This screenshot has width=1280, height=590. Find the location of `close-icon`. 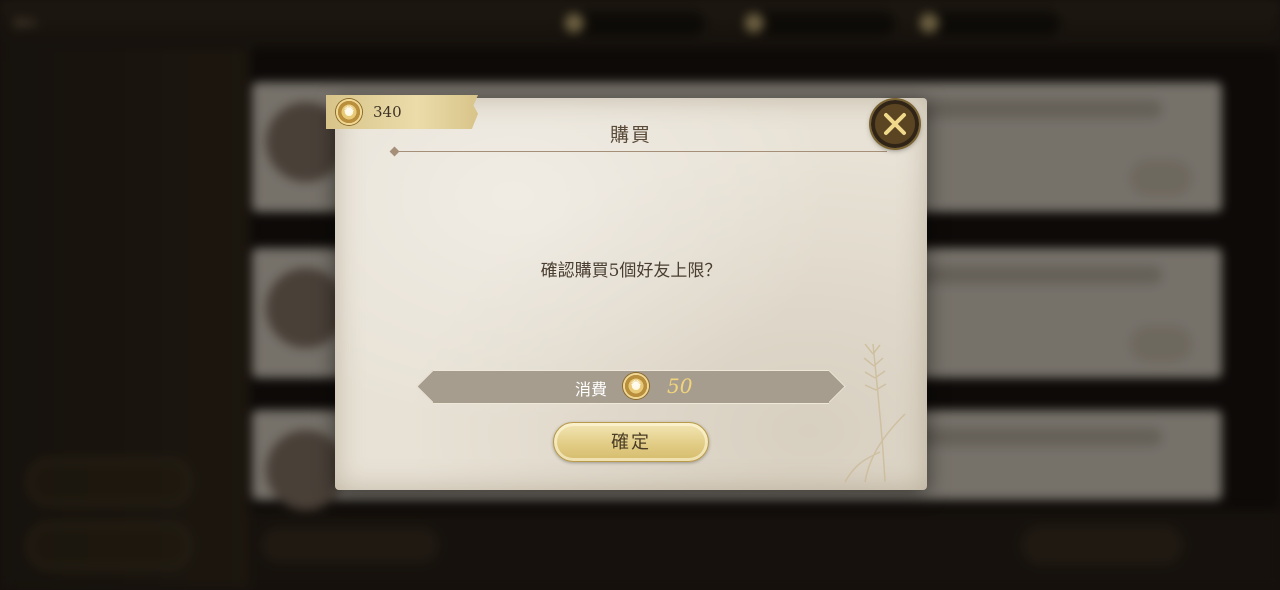

close-icon is located at coordinates (895, 124).